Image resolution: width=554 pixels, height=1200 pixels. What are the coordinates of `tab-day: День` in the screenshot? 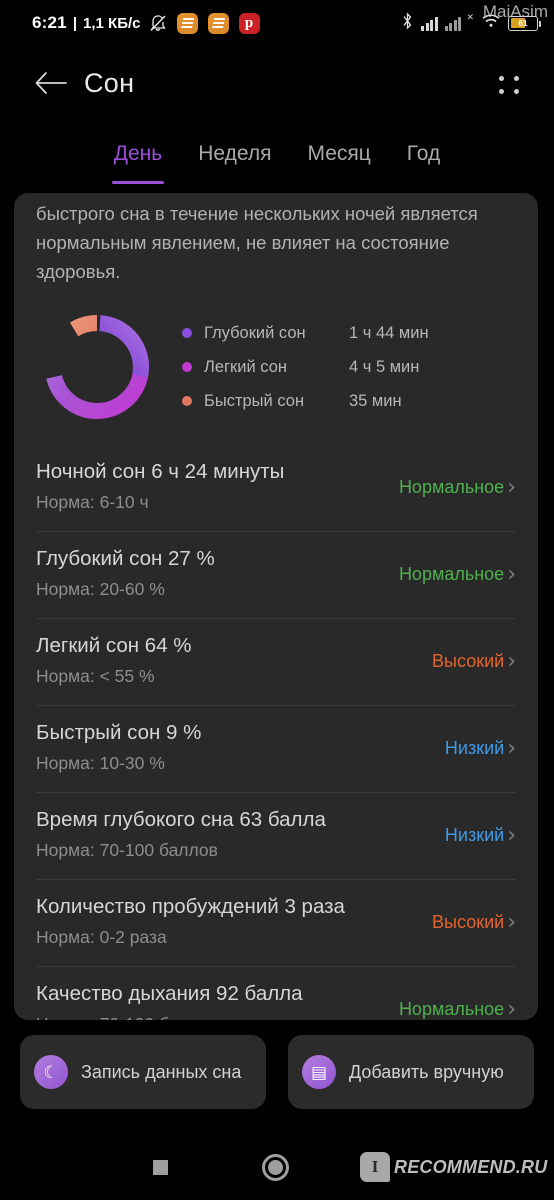 It's located at (138, 164).